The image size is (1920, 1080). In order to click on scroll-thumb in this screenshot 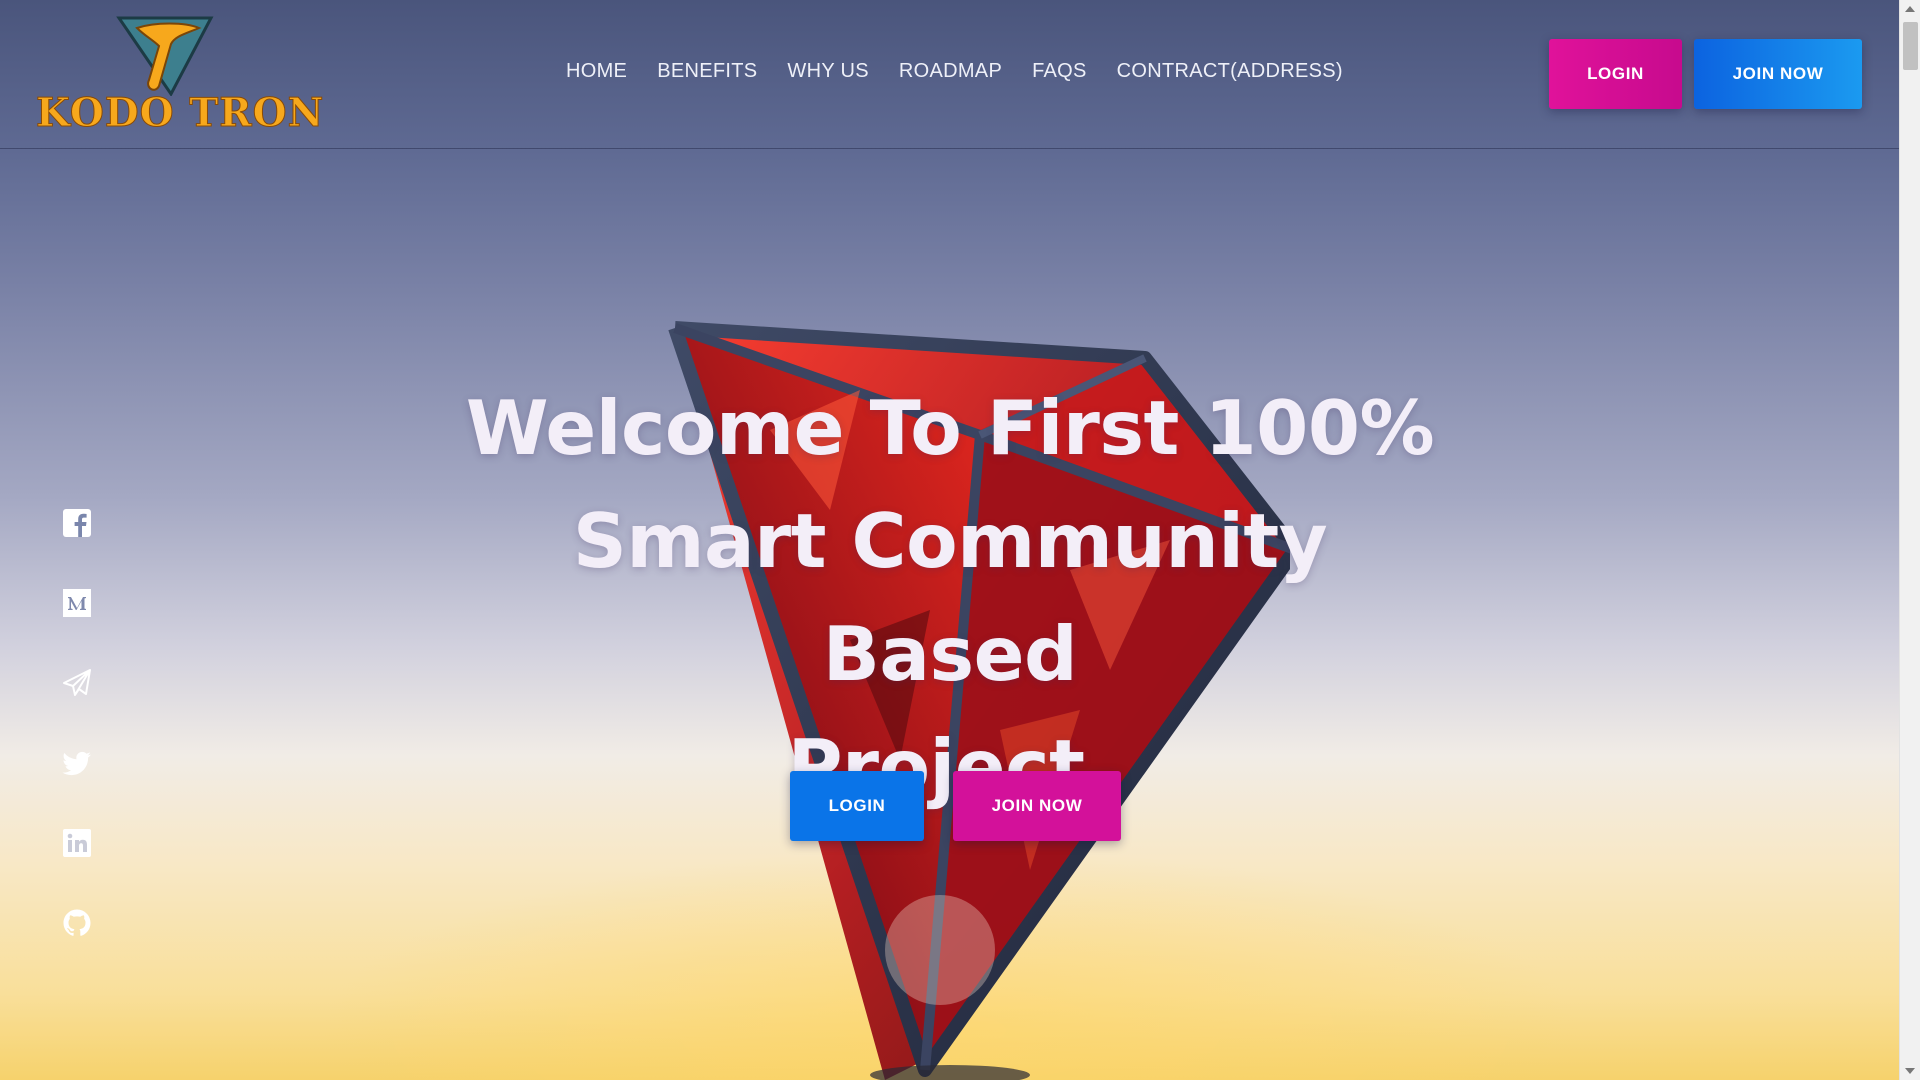, I will do `click(1910, 46)`.